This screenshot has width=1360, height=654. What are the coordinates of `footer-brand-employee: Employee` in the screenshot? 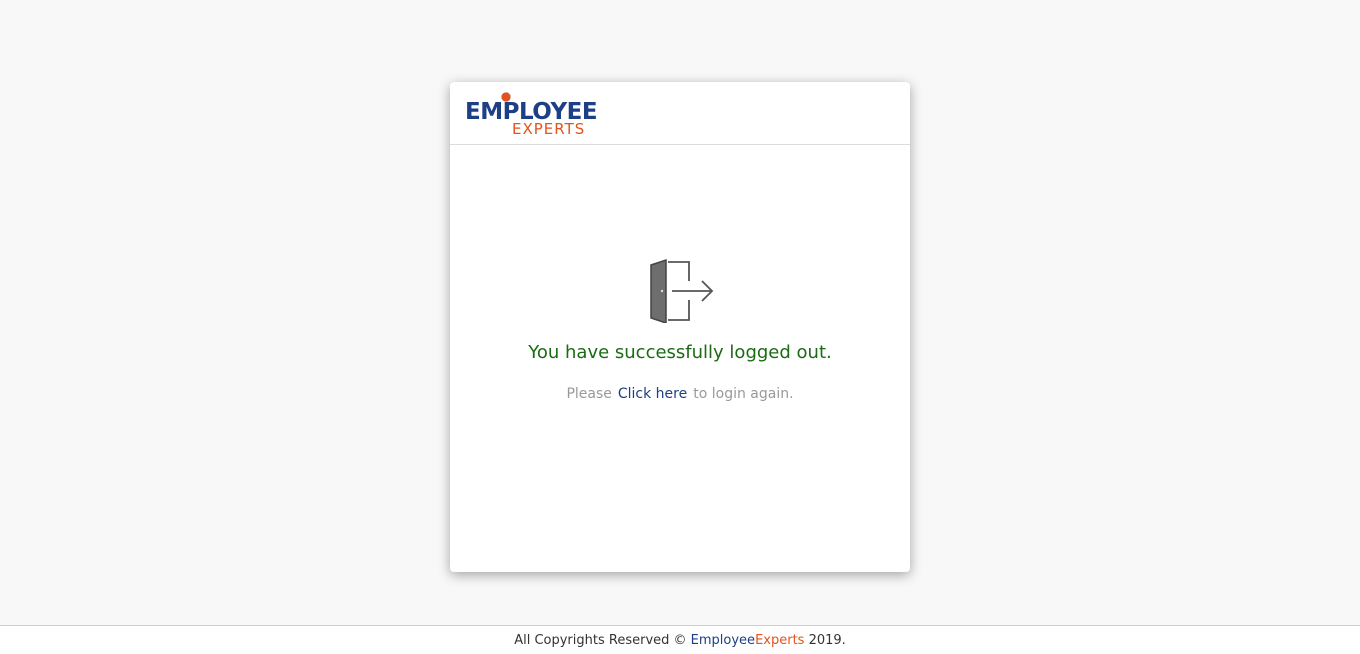 It's located at (723, 640).